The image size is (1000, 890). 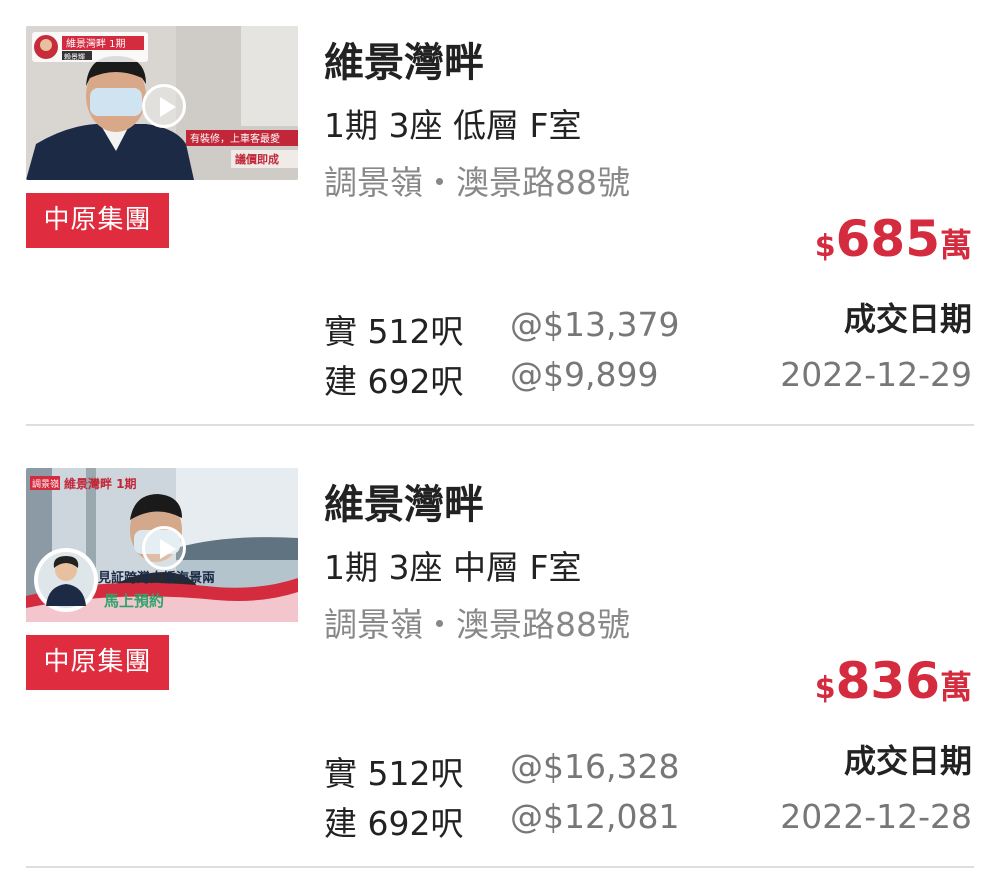 What do you see at coordinates (595, 816) in the screenshot?
I see `gross-price-per-sqft: @$12,081` at bounding box center [595, 816].